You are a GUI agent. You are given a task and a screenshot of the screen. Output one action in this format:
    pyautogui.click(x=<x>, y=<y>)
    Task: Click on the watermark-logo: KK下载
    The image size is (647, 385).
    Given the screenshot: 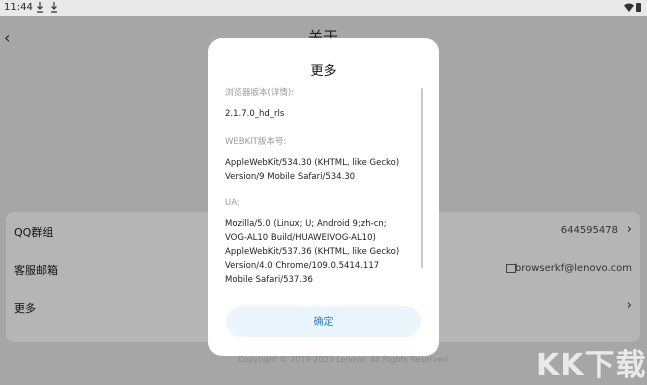 What is the action you would take?
    pyautogui.click(x=591, y=365)
    